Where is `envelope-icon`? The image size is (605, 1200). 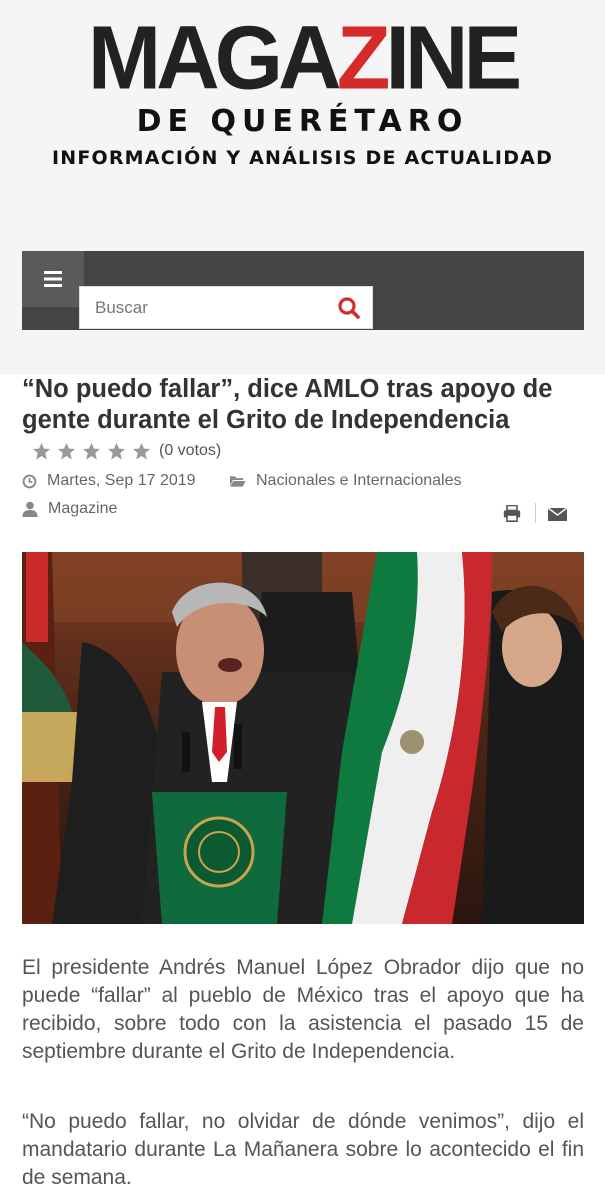
envelope-icon is located at coordinates (557, 513).